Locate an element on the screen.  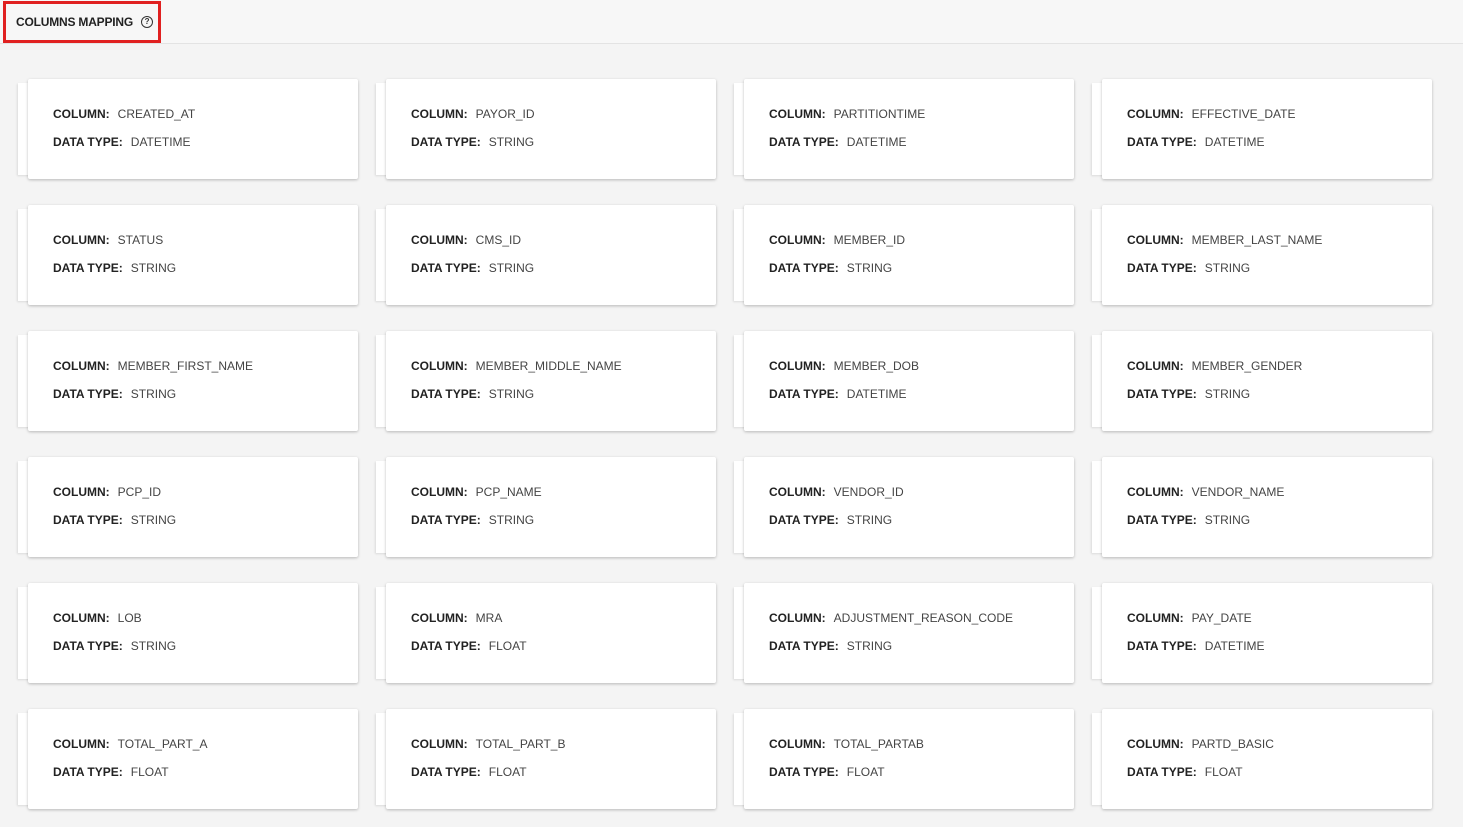
column-card: COLUMN: TOTAL_PART_A DATA TYPE: FLOAT is located at coordinates (193, 759).